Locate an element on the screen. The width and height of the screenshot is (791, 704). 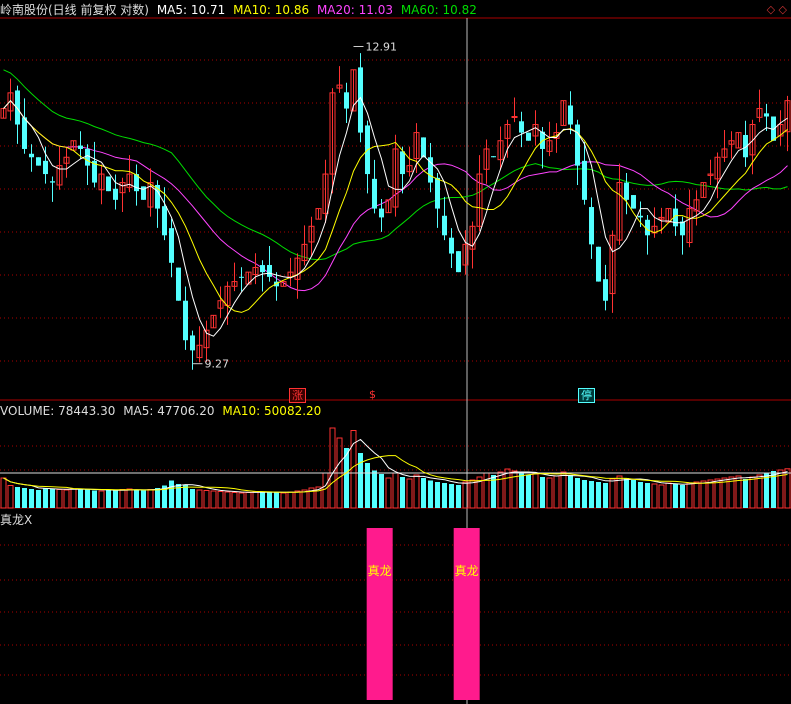
low-price-label: 9.27 is located at coordinates (217, 364).